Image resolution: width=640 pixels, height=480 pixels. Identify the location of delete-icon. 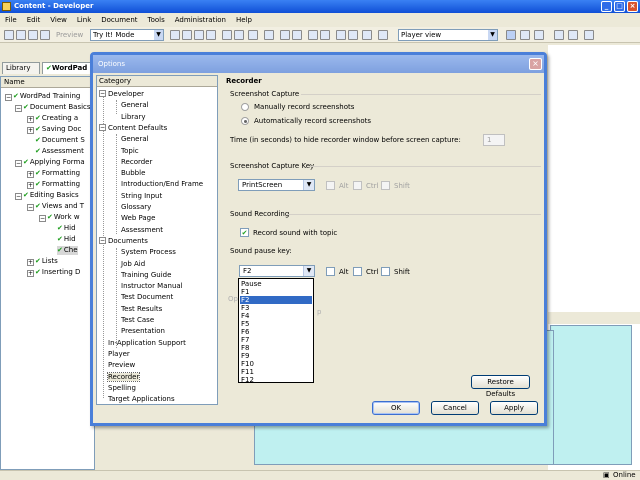
(227, 35).